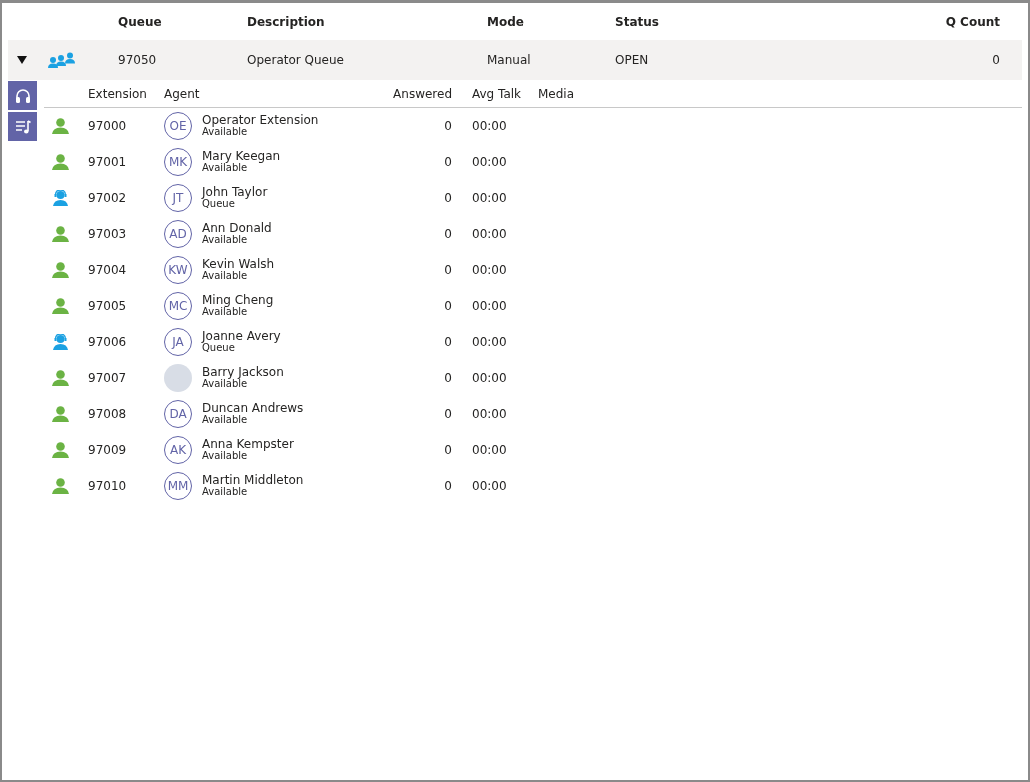 The image size is (1030, 782). What do you see at coordinates (108, 234) in the screenshot?
I see `table-cell-text: 97003` at bounding box center [108, 234].